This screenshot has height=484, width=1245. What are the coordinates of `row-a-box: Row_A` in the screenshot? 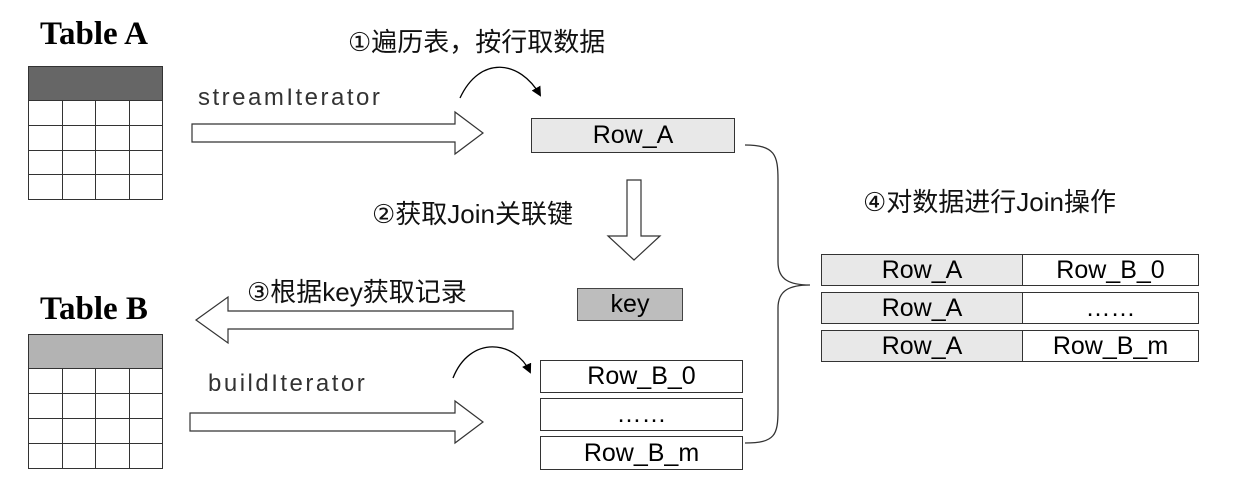 It's located at (633, 135).